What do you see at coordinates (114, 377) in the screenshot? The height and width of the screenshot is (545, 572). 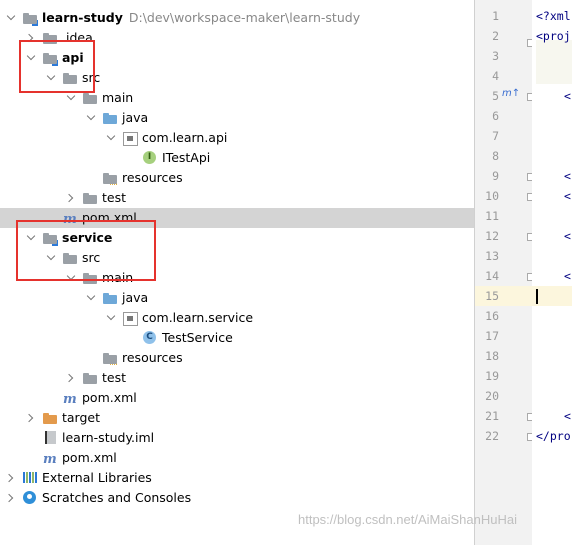 I see `service-test-label: test` at bounding box center [114, 377].